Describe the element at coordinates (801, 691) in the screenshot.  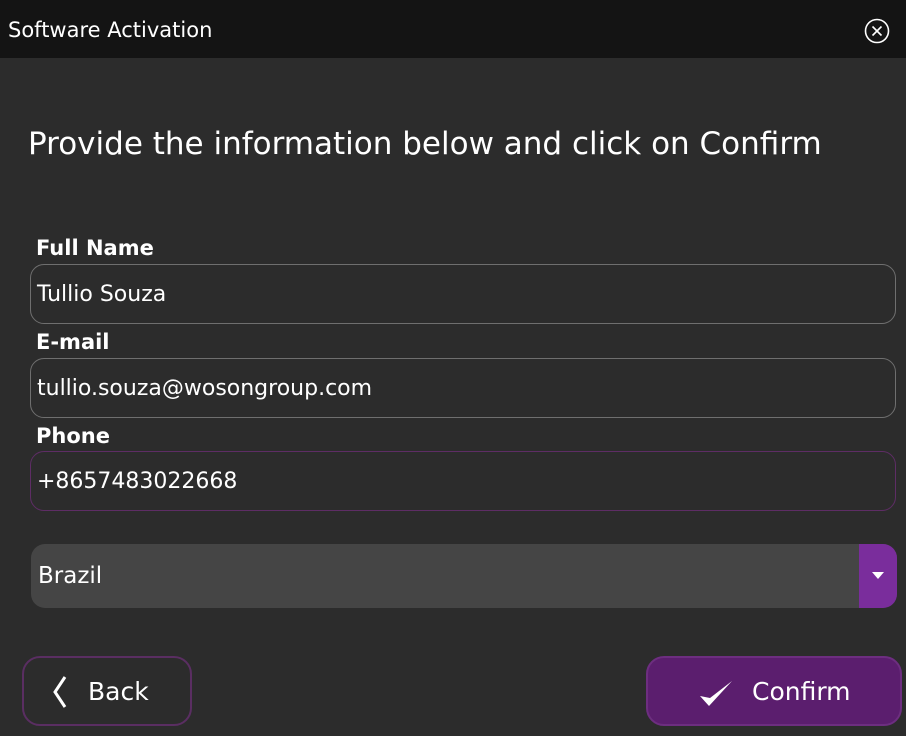
I see `confirm-label: Confirm` at that location.